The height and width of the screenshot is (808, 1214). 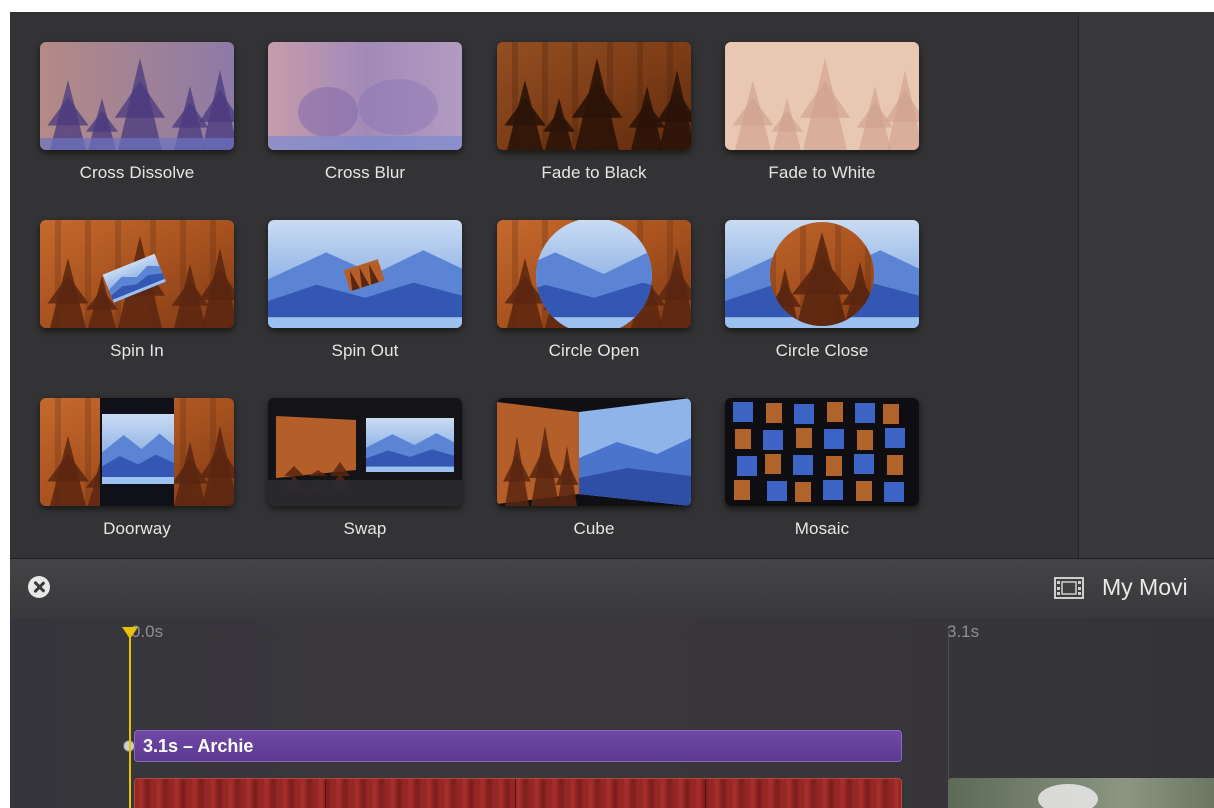 I want to click on transition-tile-circle-close: Circle Close, so click(x=822, y=290).